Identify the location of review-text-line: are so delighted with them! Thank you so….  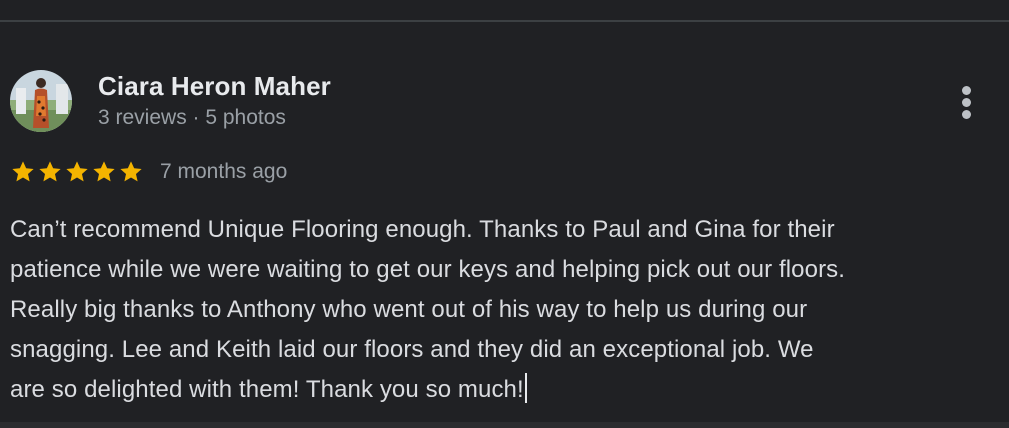
(502, 390).